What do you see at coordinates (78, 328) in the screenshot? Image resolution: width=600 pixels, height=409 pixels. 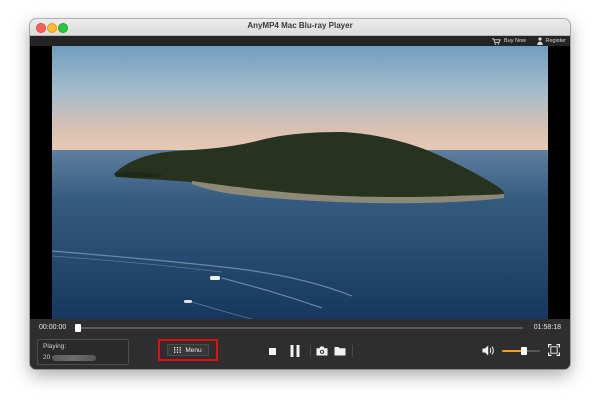 I see `seek-handle` at bounding box center [78, 328].